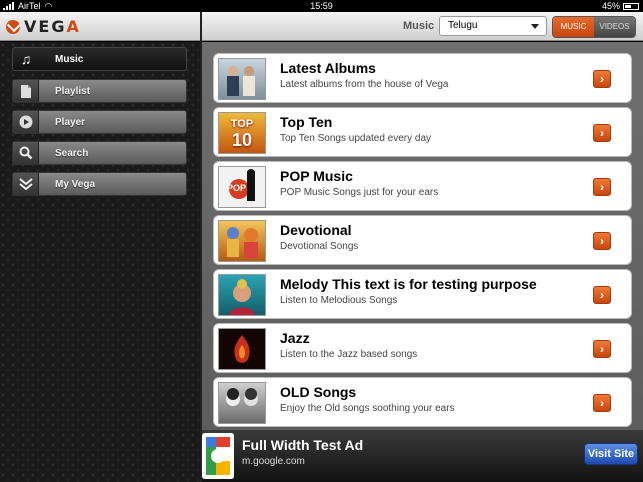 The width and height of the screenshot is (643, 482). What do you see at coordinates (75, 184) in the screenshot?
I see `sidebar-item-label: My Vega` at bounding box center [75, 184].